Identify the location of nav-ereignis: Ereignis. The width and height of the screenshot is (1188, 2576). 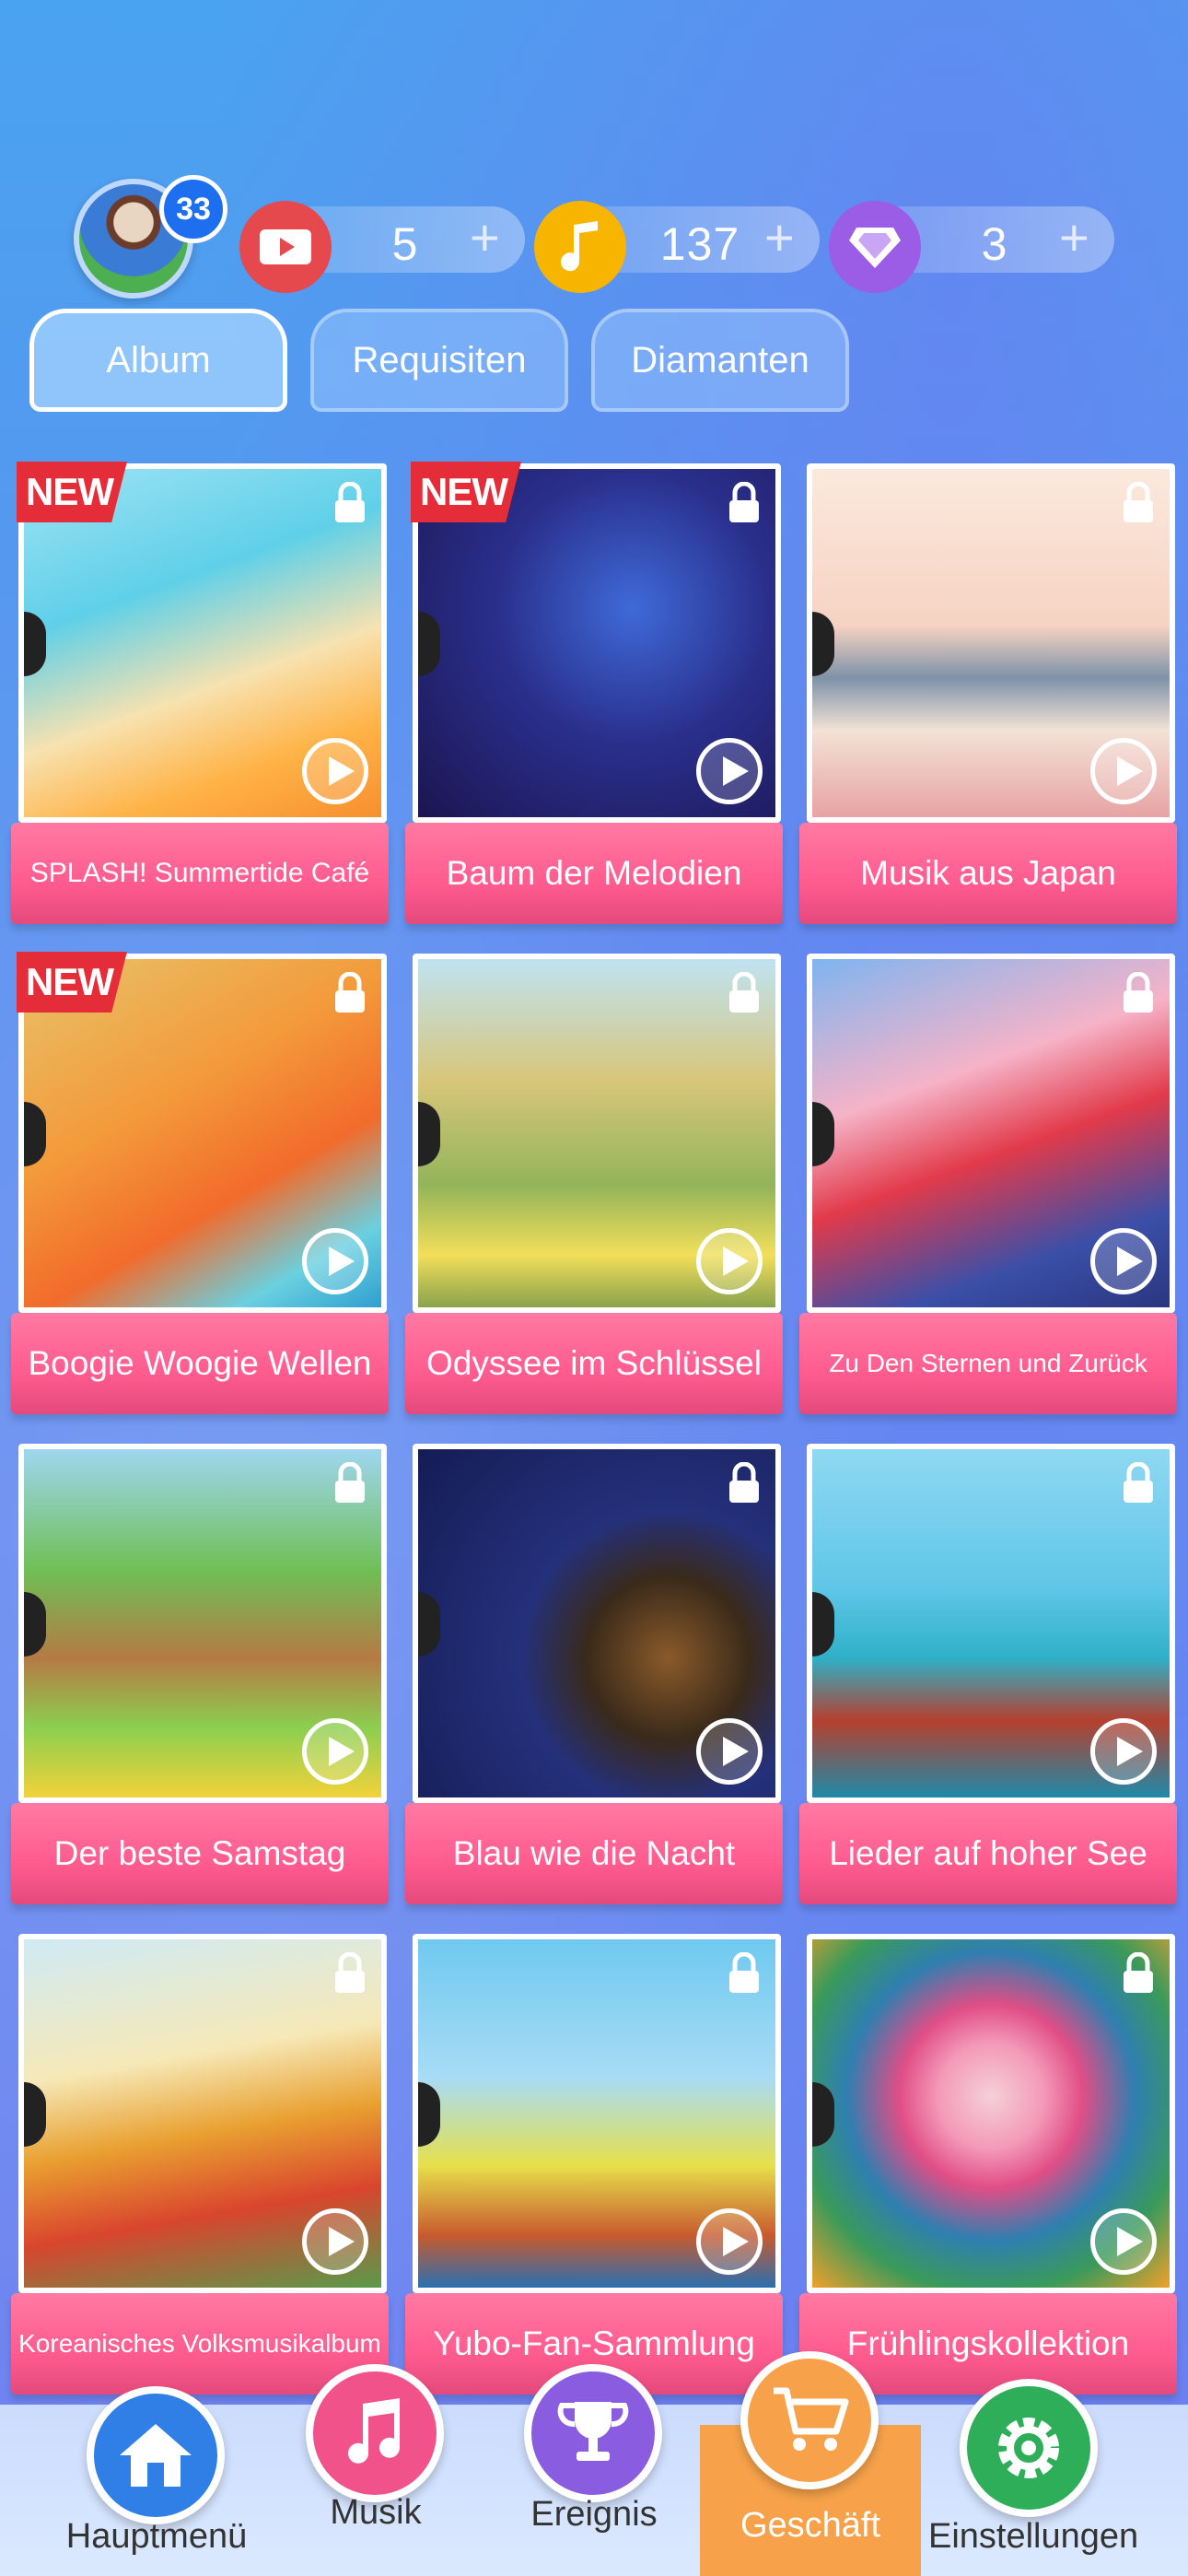
(594, 2449).